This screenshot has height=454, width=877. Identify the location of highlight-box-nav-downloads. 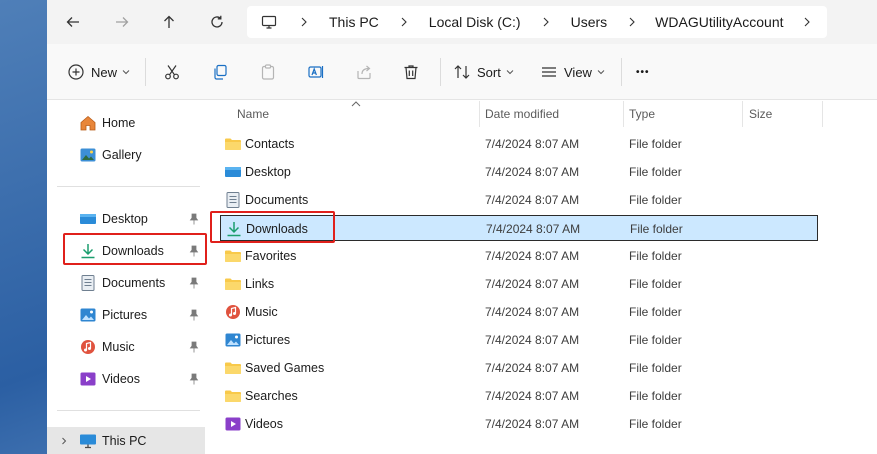
(135, 249).